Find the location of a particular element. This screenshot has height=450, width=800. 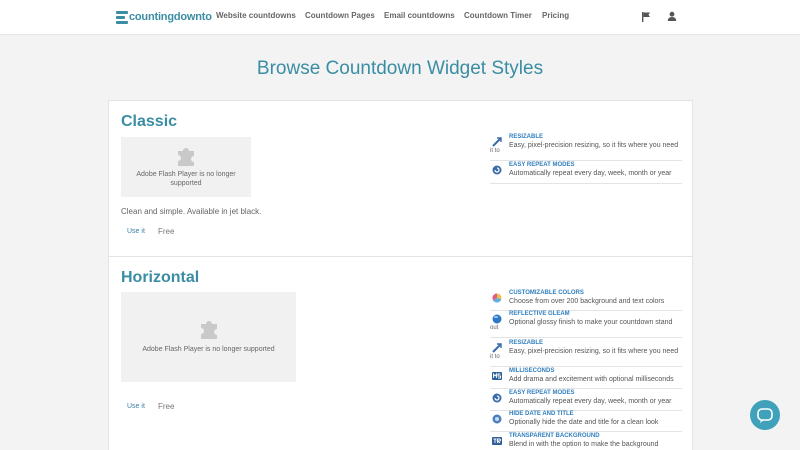

page-title: Browse Countdown Widget Styles is located at coordinates (400, 68).